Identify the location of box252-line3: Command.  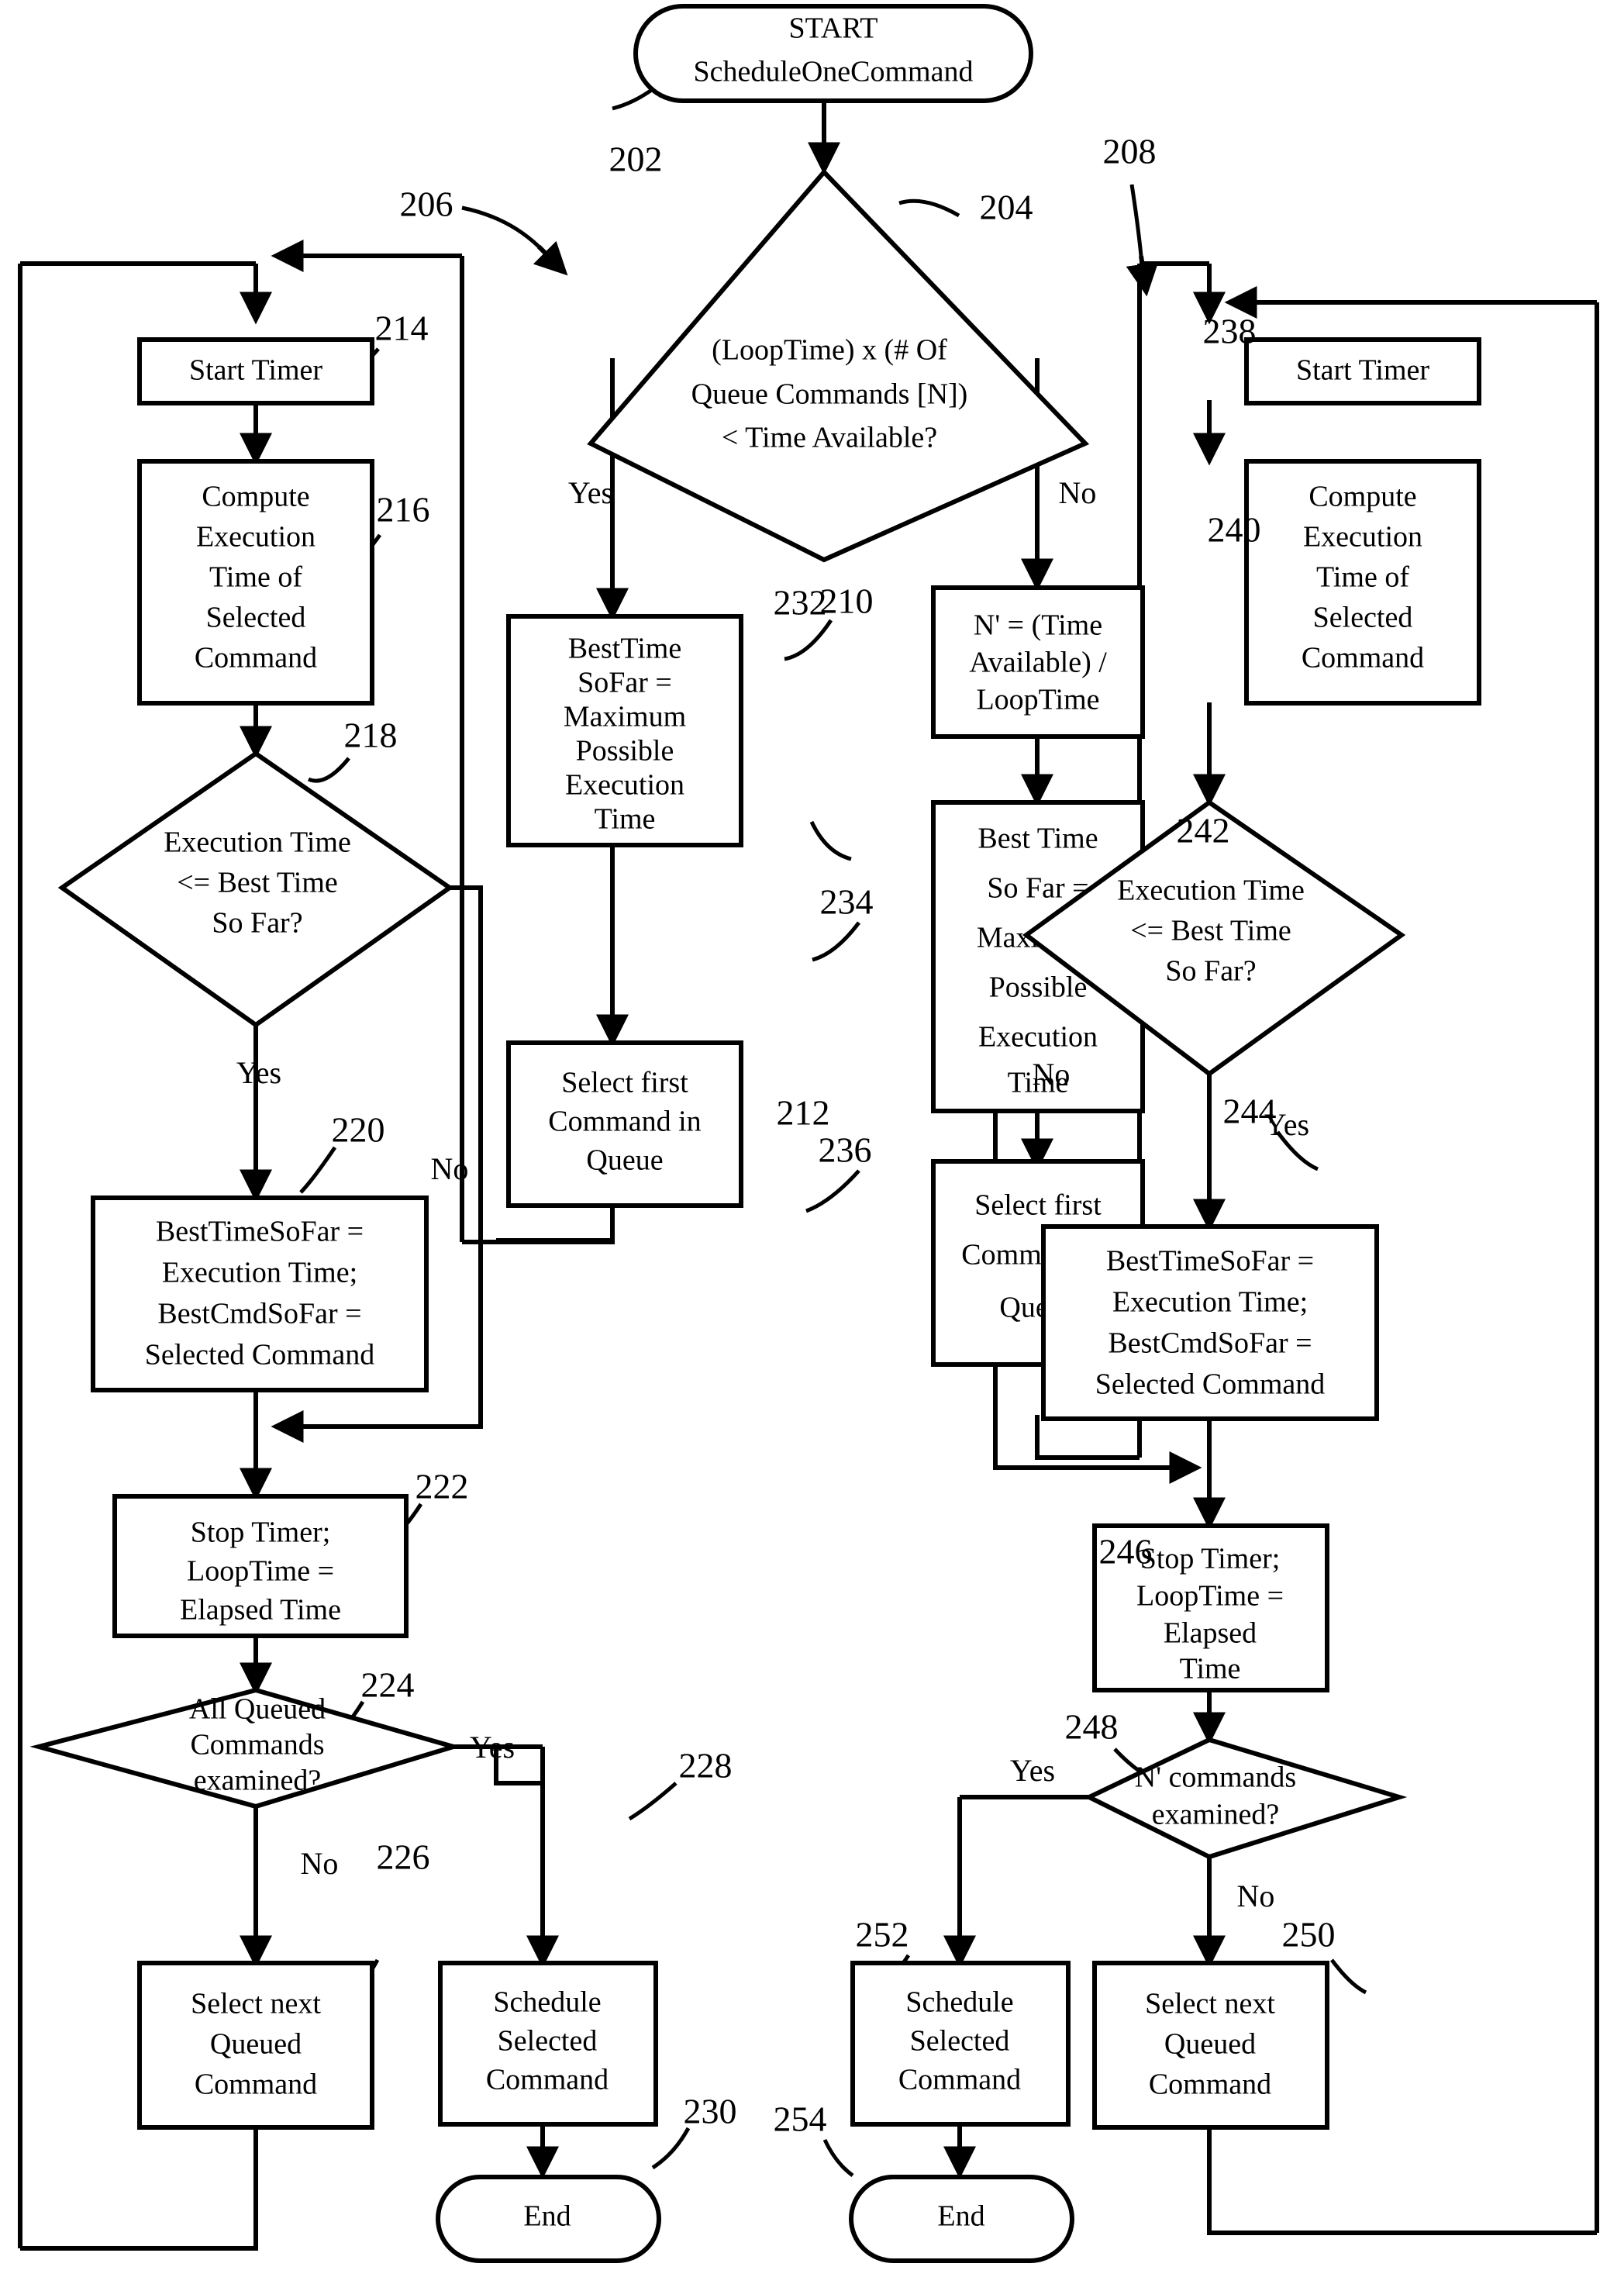
(960, 2080).